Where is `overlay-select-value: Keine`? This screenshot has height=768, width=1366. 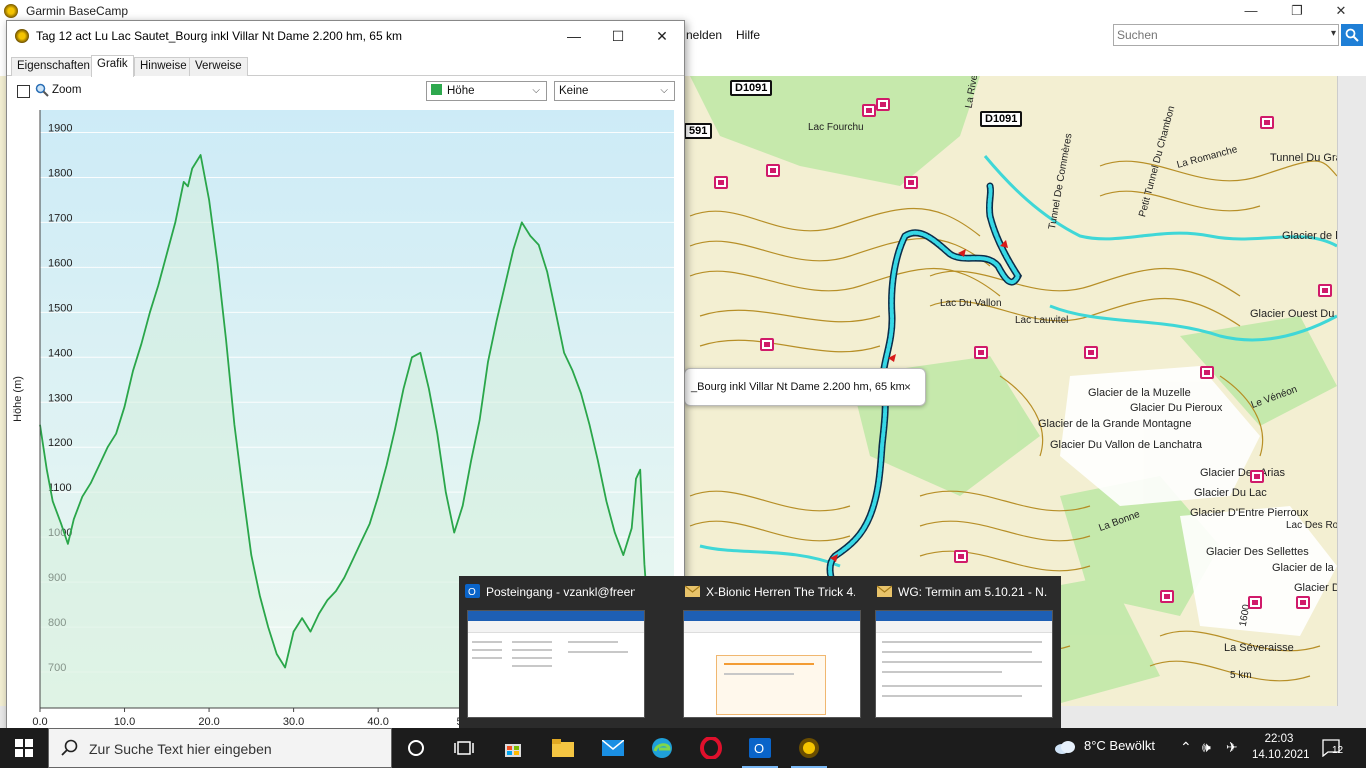 overlay-select-value: Keine is located at coordinates (574, 91).